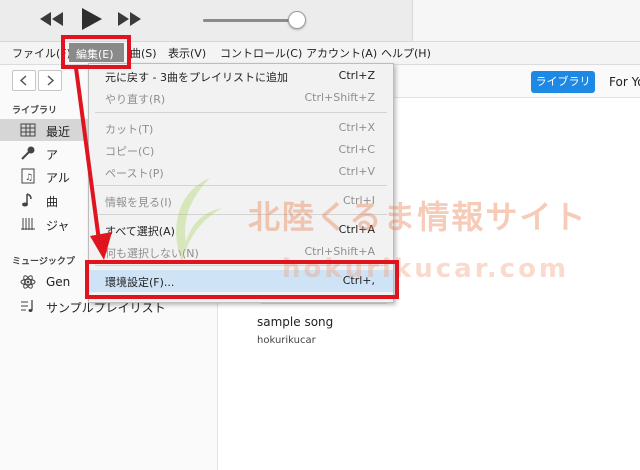 The image size is (640, 470). Describe the element at coordinates (52, 202) in the screenshot. I see `sidebar-item-label: 曲` at that location.